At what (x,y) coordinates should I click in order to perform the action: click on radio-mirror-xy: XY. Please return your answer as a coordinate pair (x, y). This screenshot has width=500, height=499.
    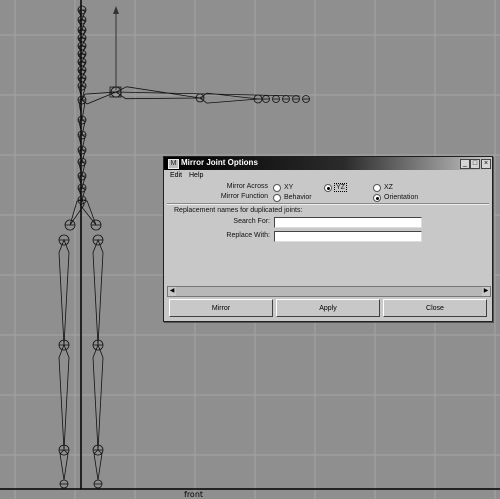
    Looking at the image, I should click on (283, 188).